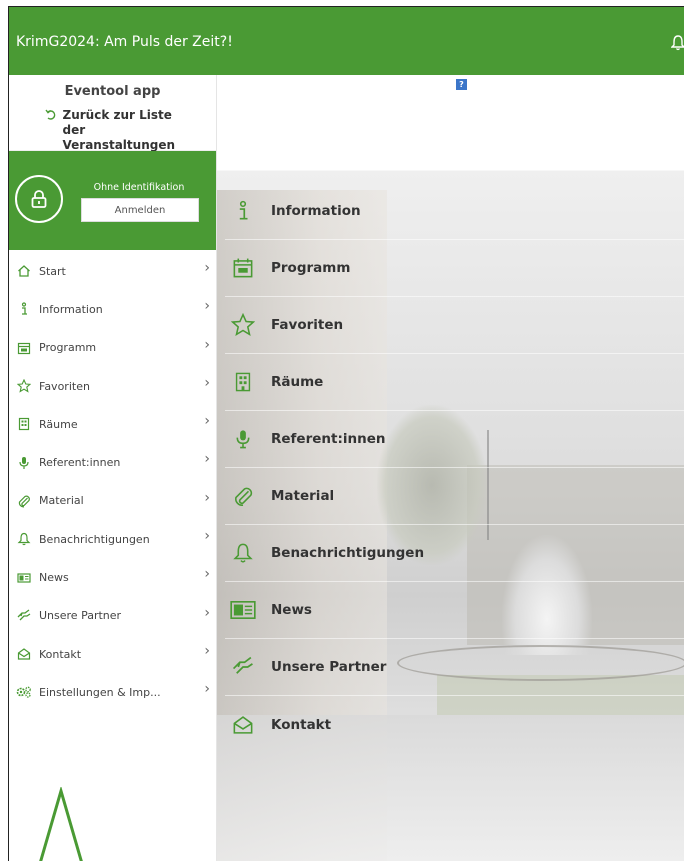 The width and height of the screenshot is (688, 863). Describe the element at coordinates (303, 496) in the screenshot. I see `tile-label: Material` at that location.